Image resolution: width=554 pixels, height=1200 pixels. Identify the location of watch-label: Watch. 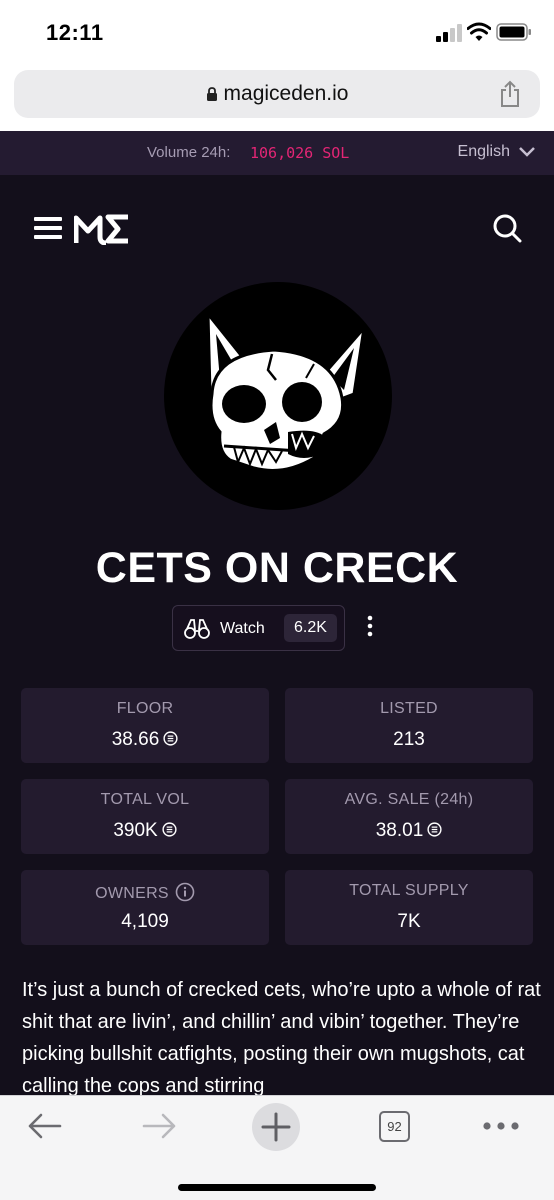
(242, 628).